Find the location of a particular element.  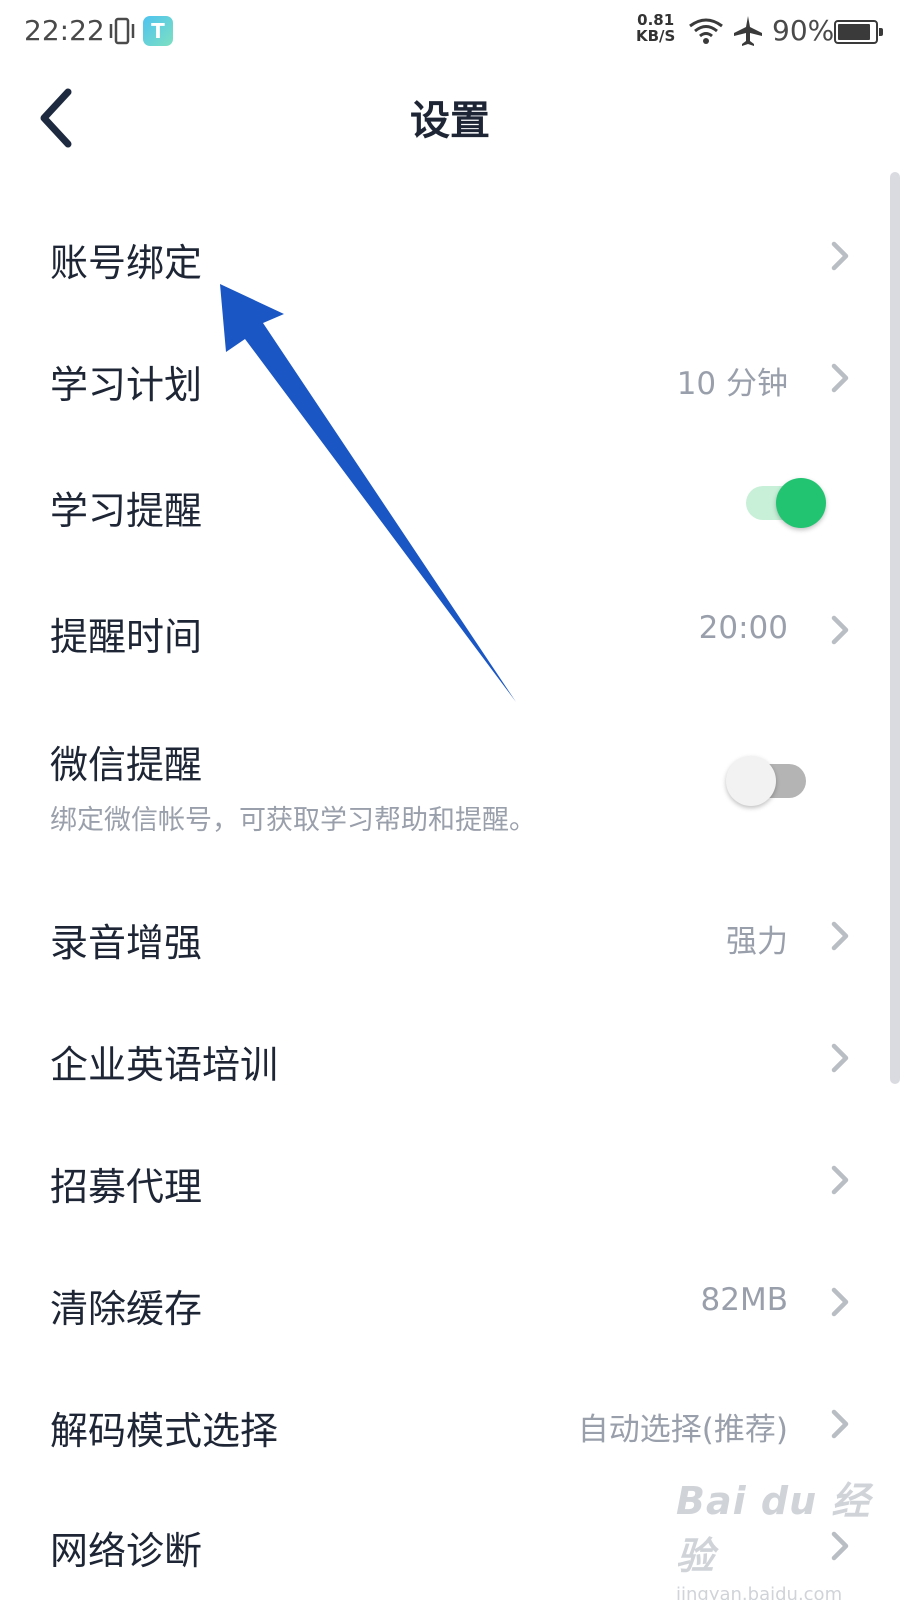

header: 设置 is located at coordinates (450, 118).